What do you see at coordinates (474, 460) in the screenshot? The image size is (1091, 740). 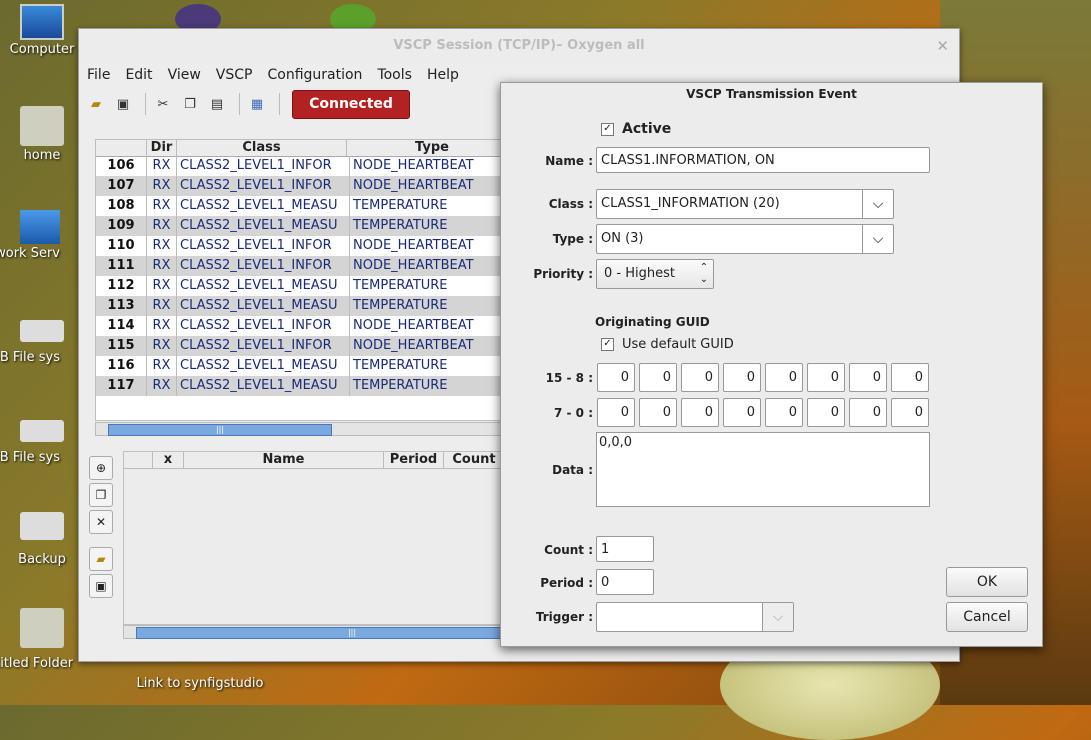 I see `tx-header-count: Count` at bounding box center [474, 460].